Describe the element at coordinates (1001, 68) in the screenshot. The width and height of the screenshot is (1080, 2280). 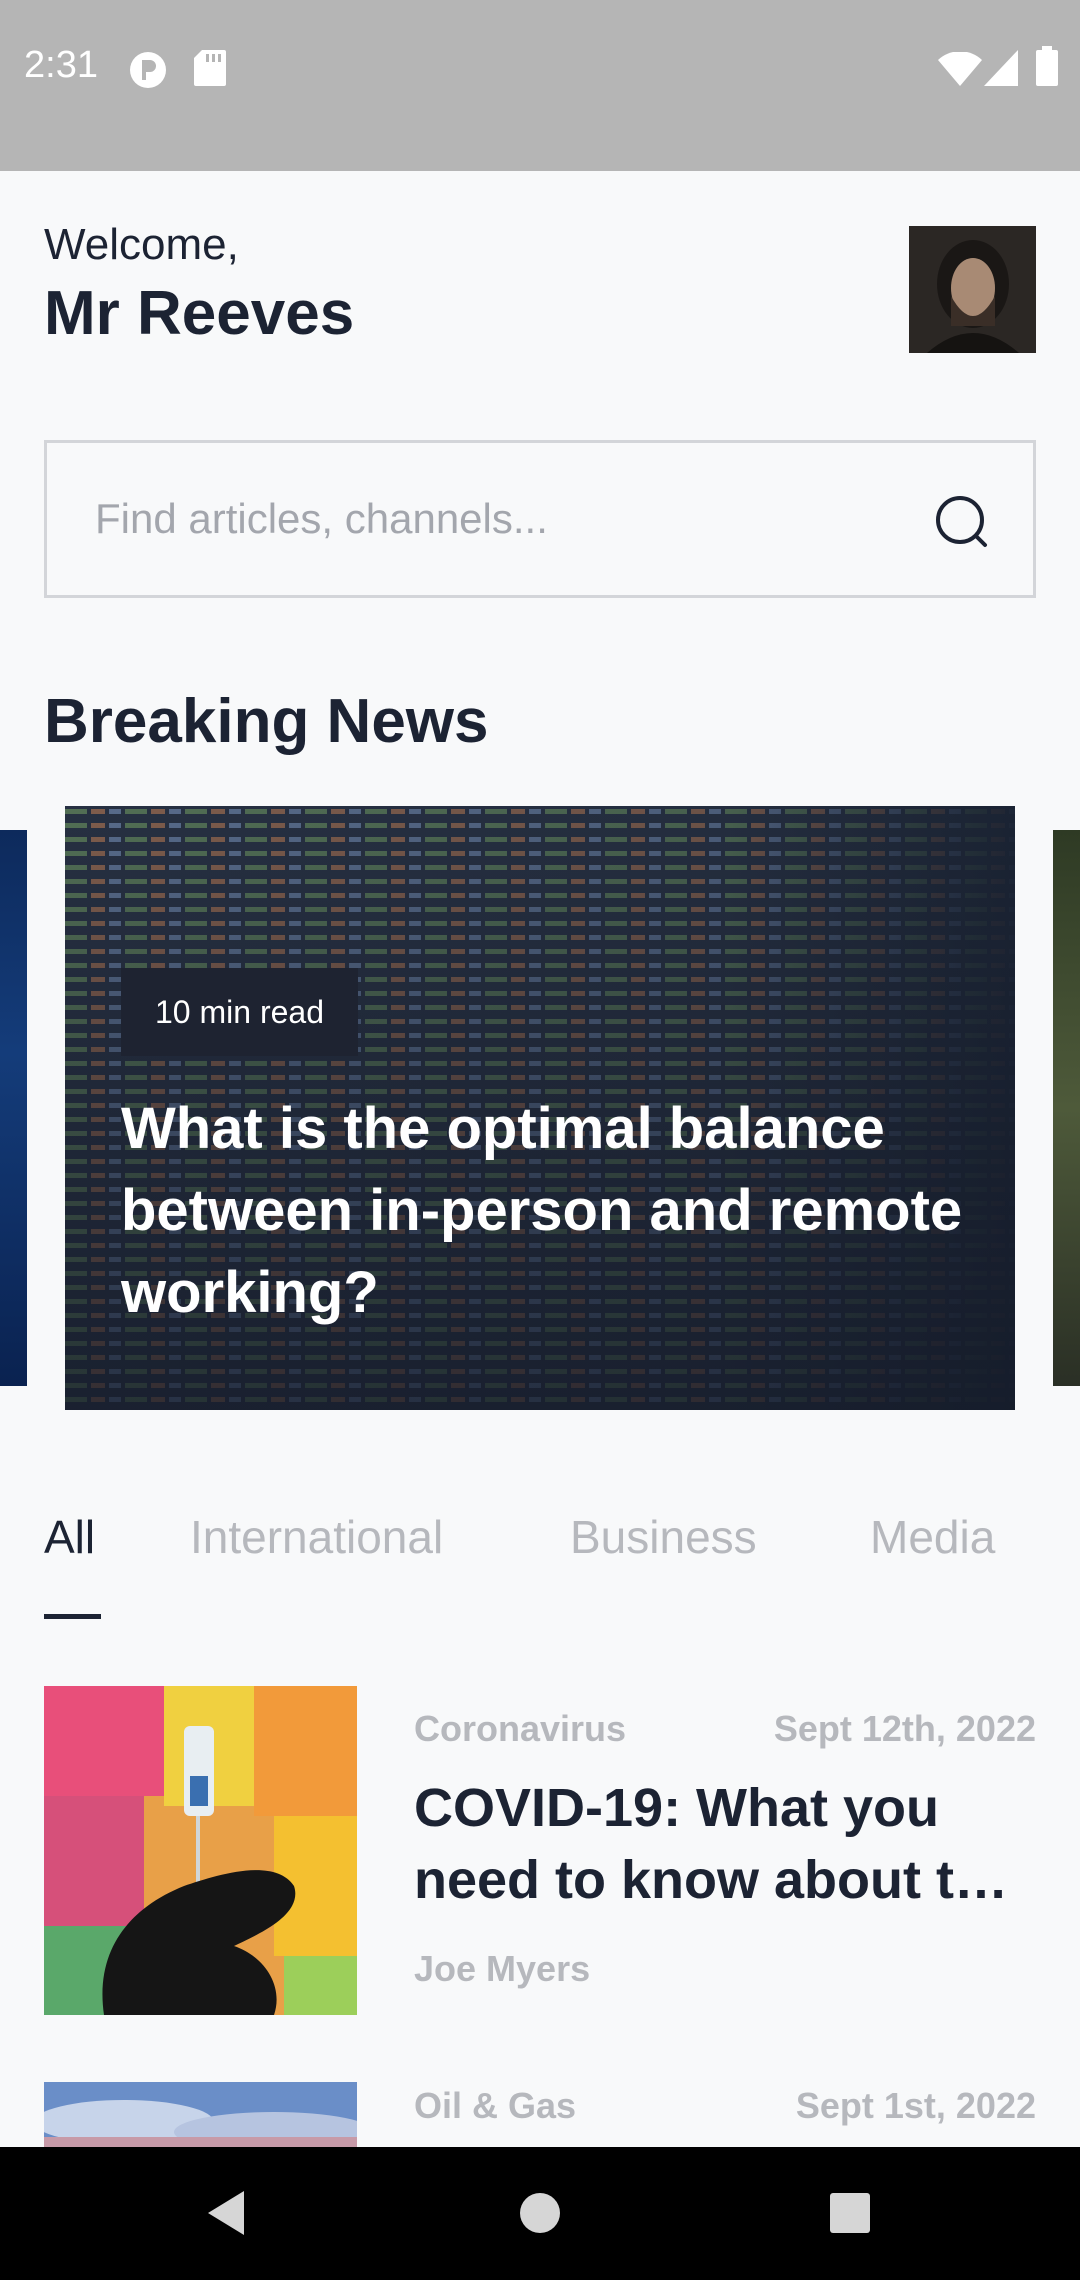
I see `cellular-signal-icon` at that location.